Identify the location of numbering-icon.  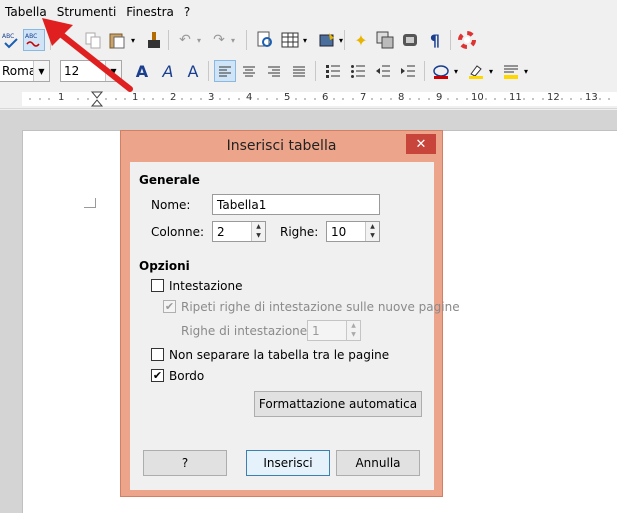
(333, 71).